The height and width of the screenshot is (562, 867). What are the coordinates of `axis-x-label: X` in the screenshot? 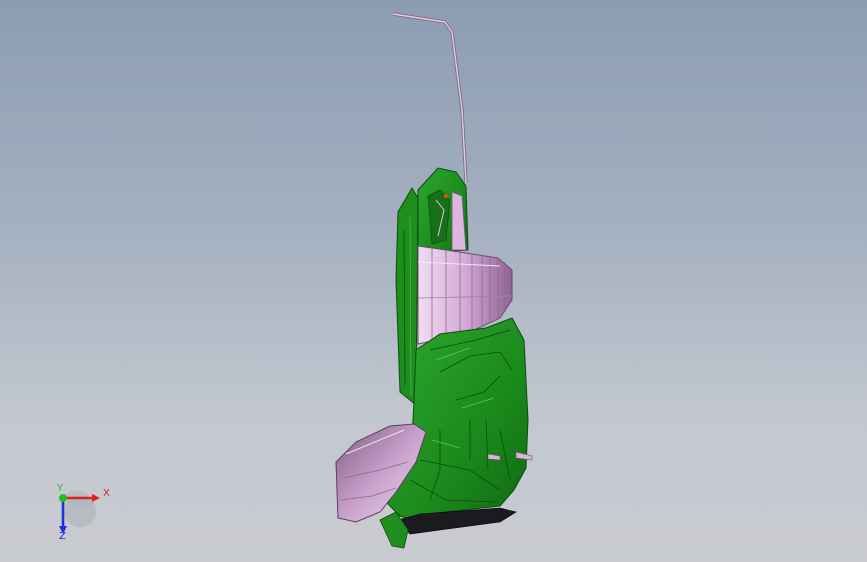 It's located at (106, 493).